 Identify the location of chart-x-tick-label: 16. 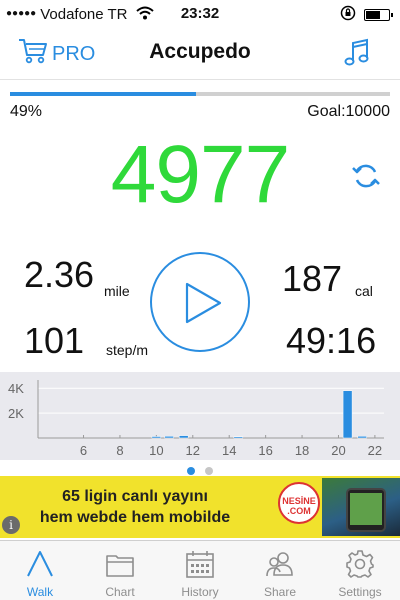
(265, 450).